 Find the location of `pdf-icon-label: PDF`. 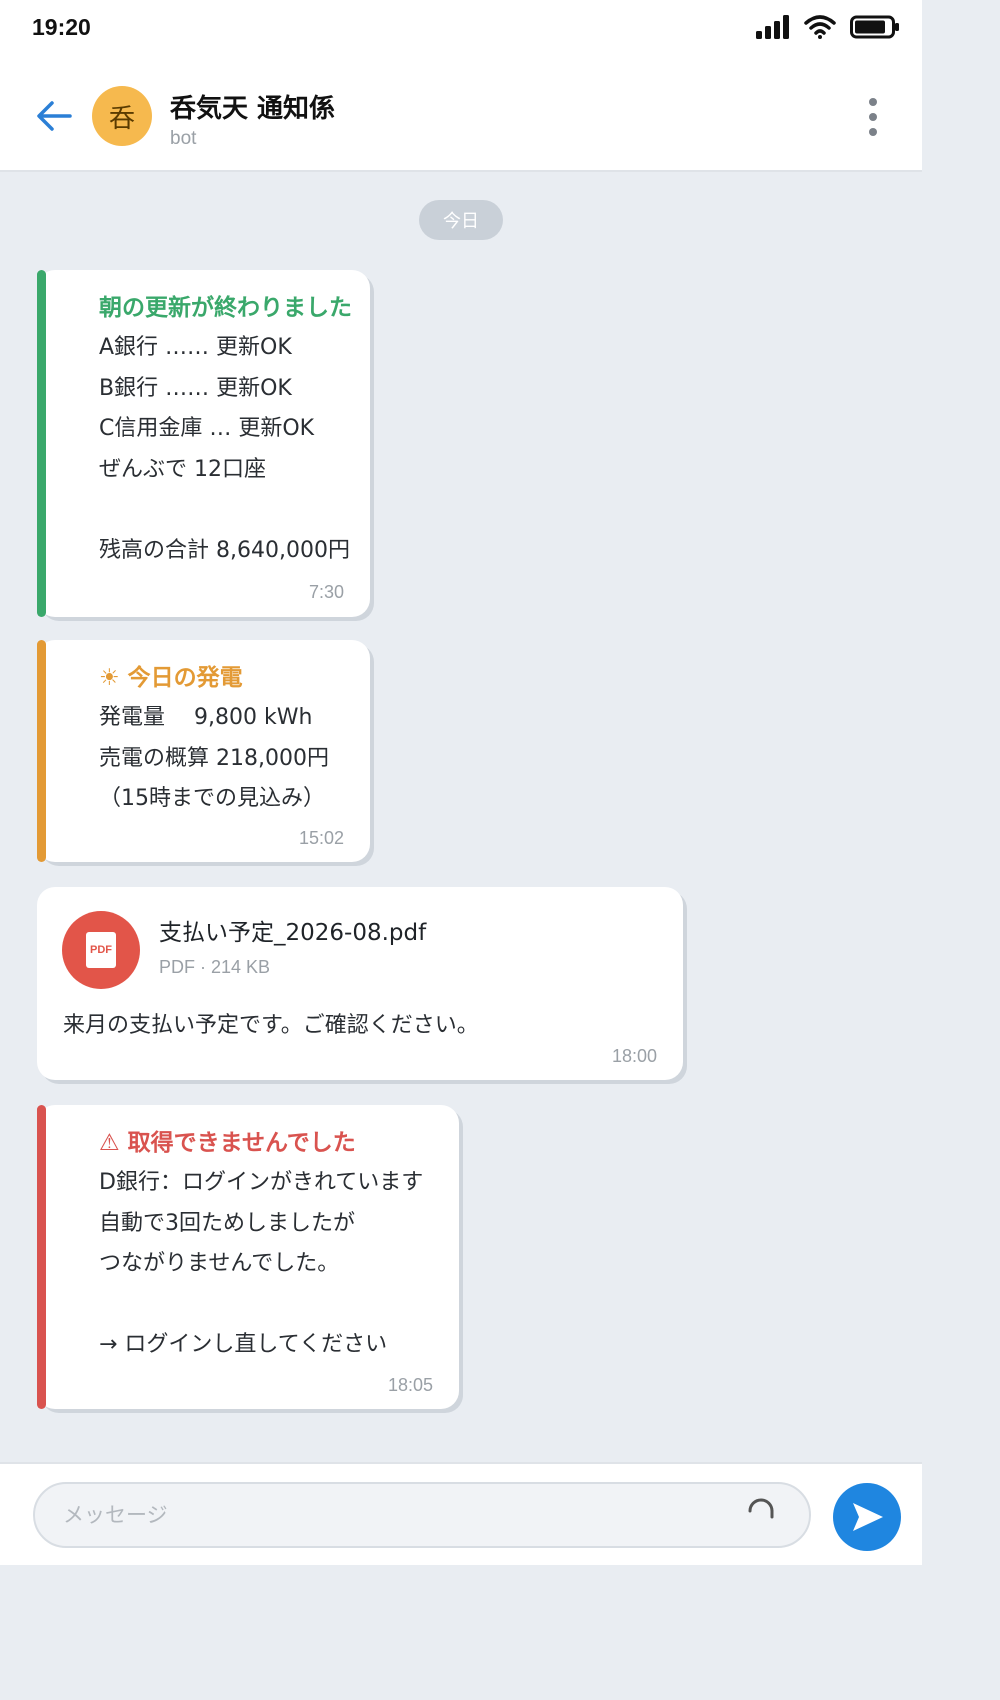

pdf-icon-label: PDF is located at coordinates (101, 950).